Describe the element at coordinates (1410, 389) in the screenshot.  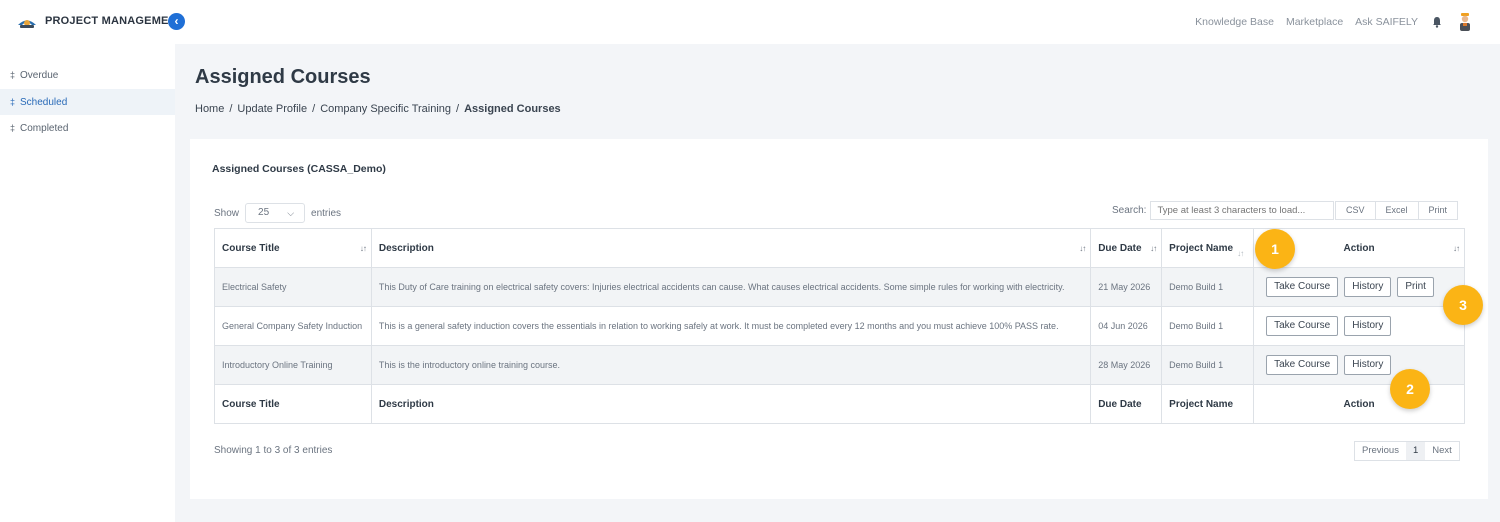
I see `marker-2: 2` at that location.